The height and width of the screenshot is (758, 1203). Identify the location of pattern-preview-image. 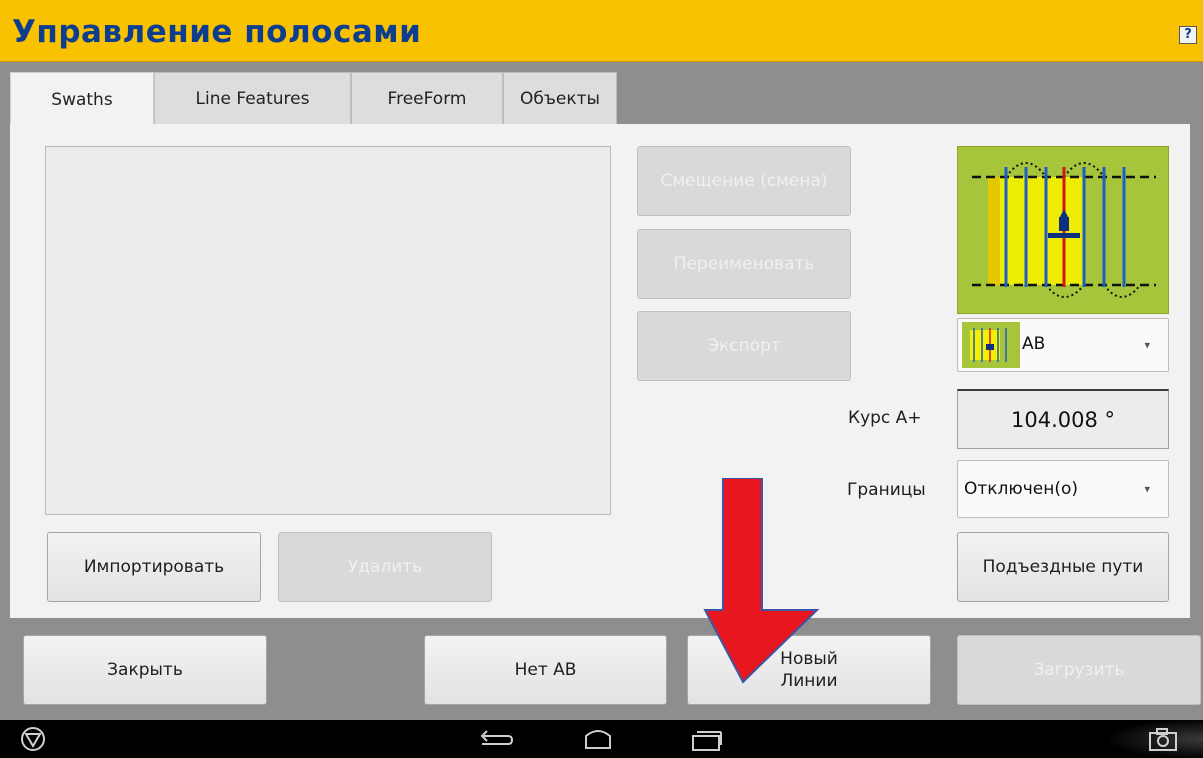
(1063, 230).